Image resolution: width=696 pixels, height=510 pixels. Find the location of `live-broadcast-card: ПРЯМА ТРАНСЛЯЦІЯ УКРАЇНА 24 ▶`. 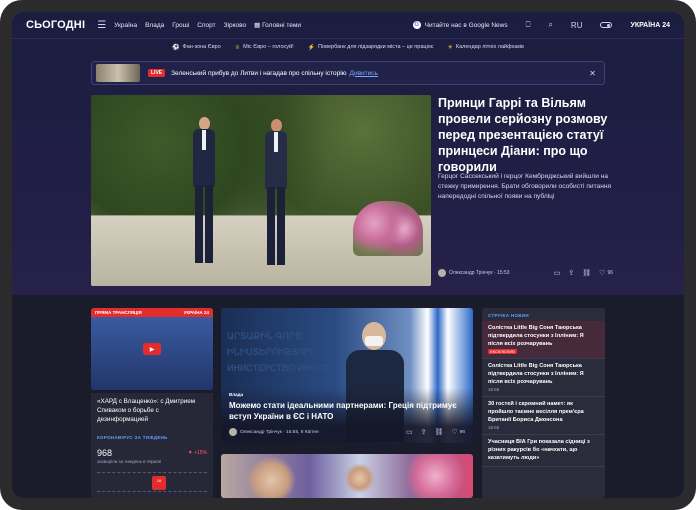

live-broadcast-card: ПРЯМА ТРАНСЛЯЦІЯ УКРАЇНА 24 ▶ is located at coordinates (152, 349).